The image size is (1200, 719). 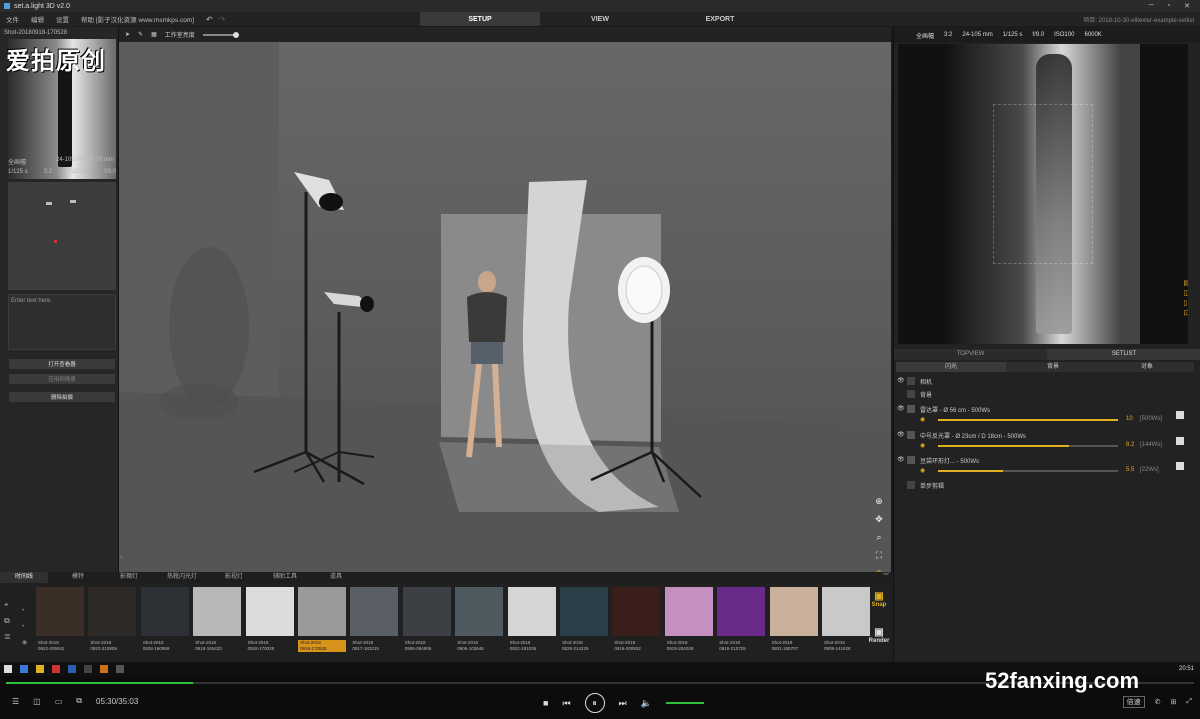 I want to click on histogram-icon: ▤, so click(x=1185, y=284).